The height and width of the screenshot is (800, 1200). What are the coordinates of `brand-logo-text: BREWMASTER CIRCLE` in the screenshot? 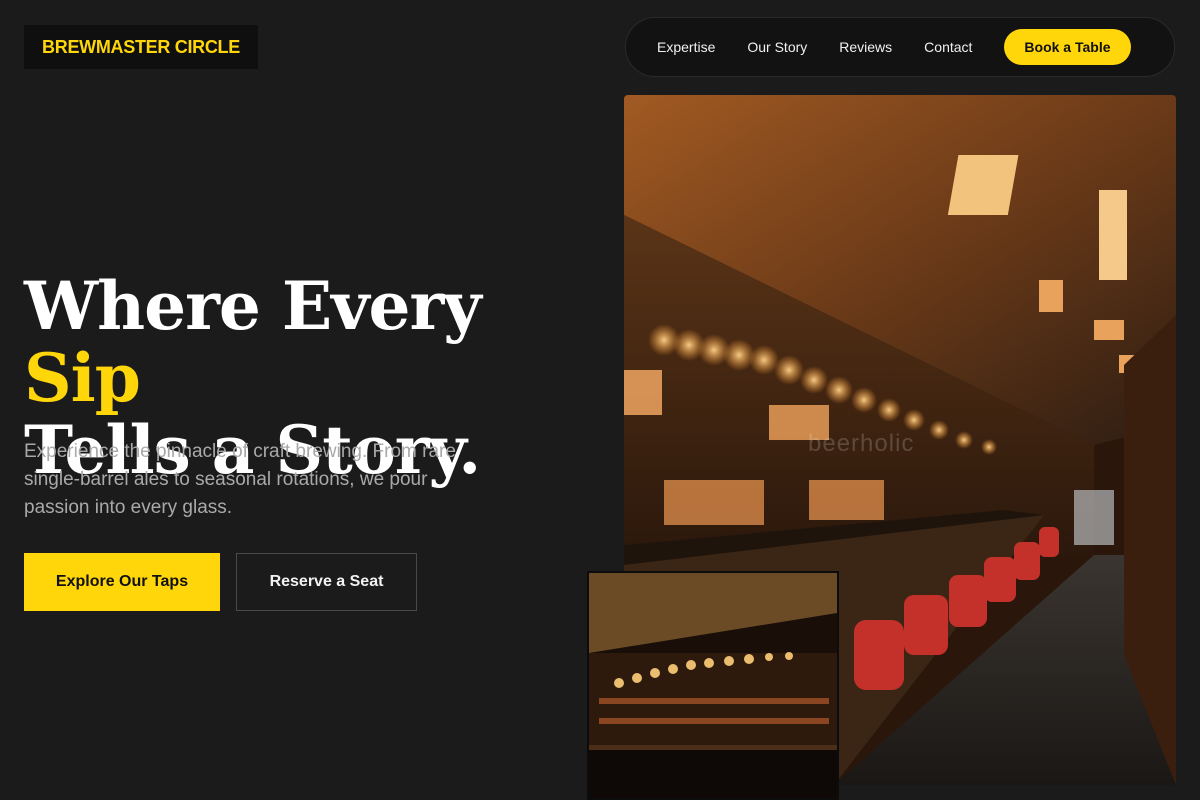 It's located at (141, 46).